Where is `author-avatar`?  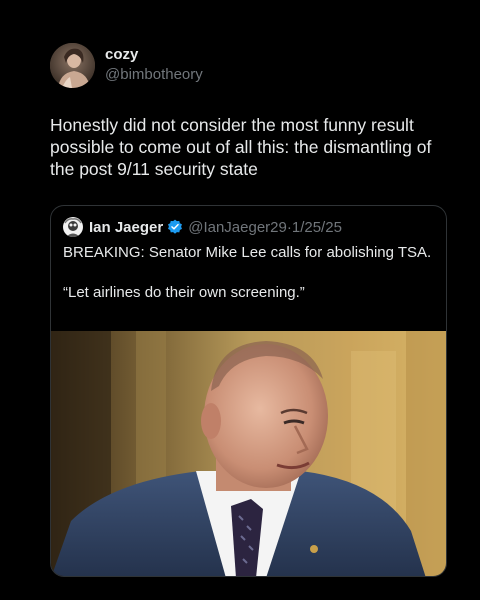 author-avatar is located at coordinates (72, 65).